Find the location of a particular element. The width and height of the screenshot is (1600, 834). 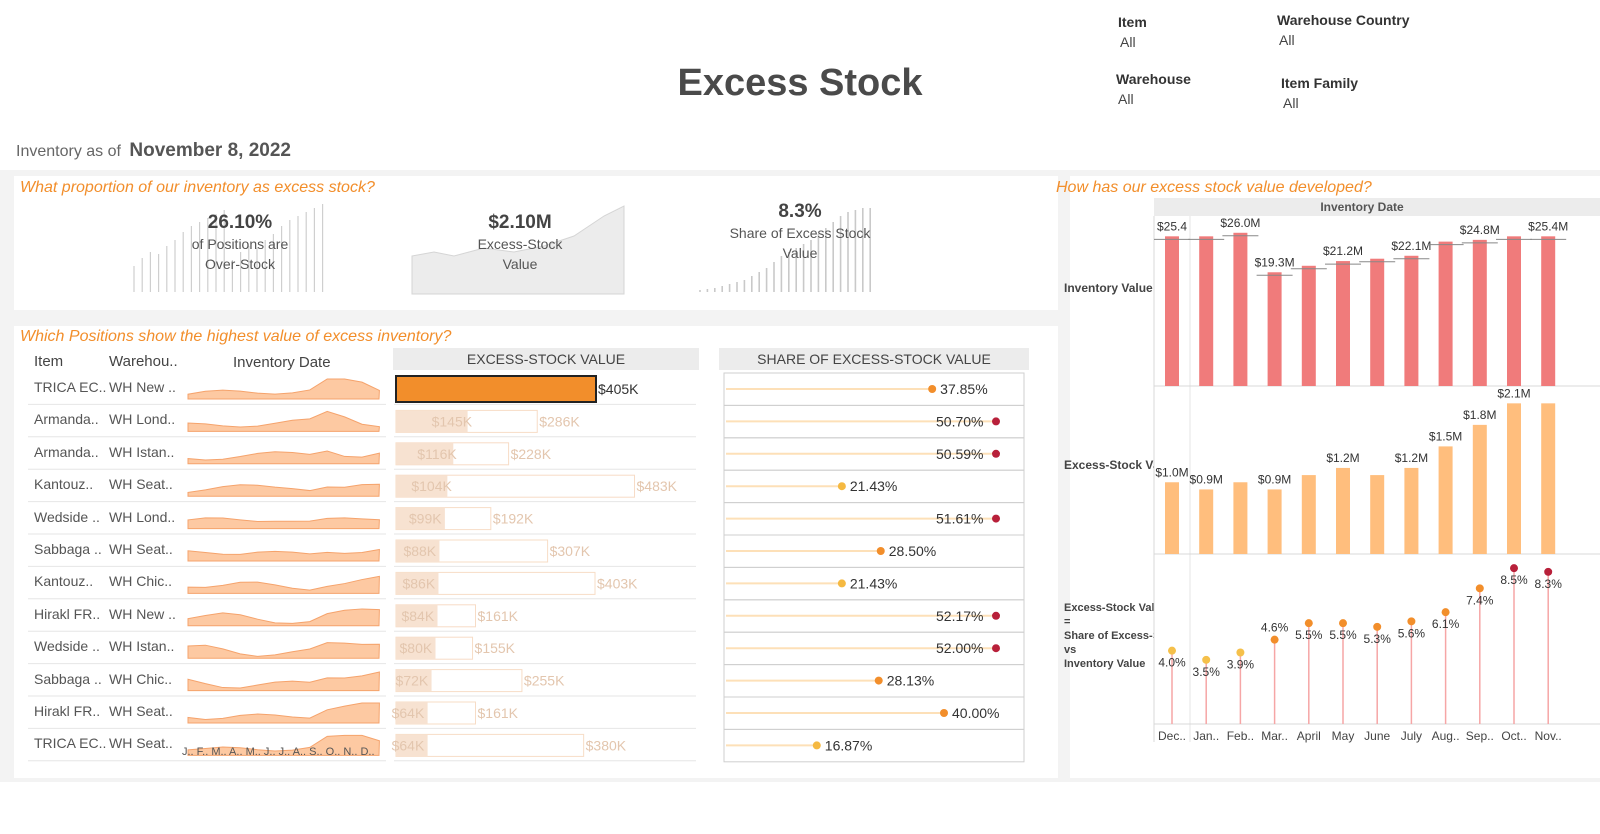

month-label: Jan.. is located at coordinates (1206, 736).